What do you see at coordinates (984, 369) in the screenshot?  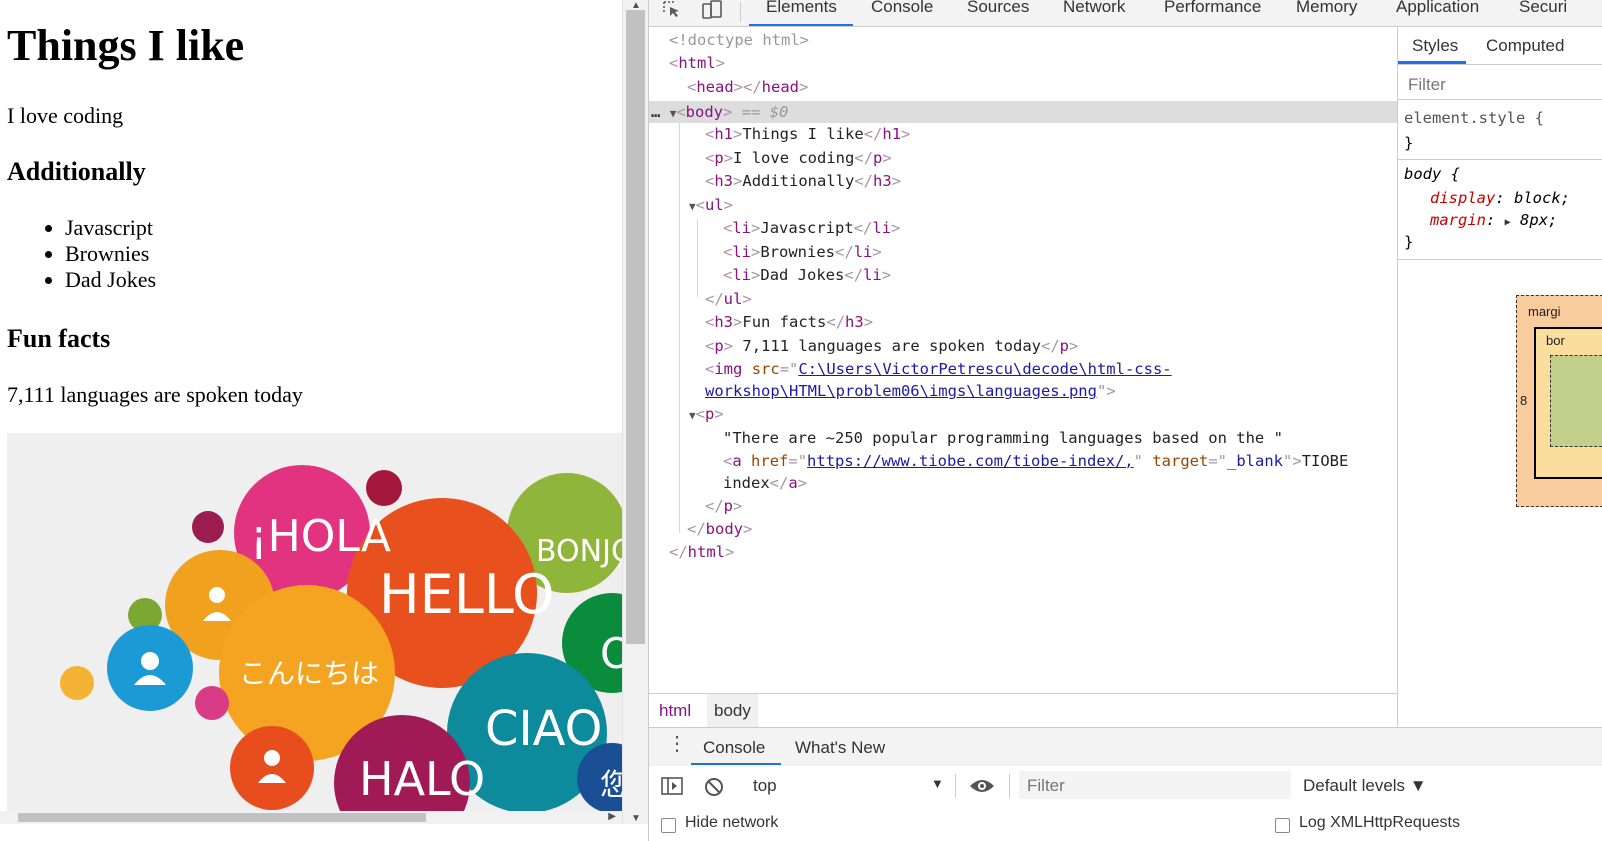 I see `img-src-link: C:\Users\VictorPetrescu\decode\html-css-` at bounding box center [984, 369].